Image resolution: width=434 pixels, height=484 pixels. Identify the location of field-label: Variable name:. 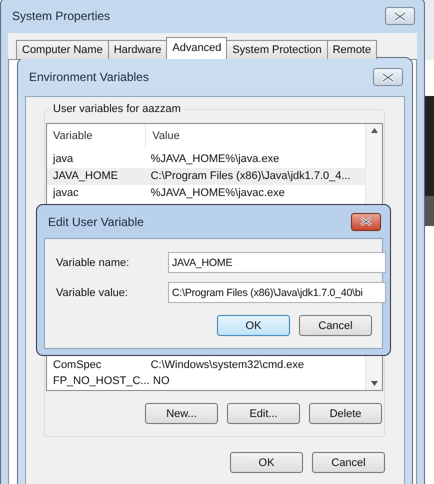
(93, 262).